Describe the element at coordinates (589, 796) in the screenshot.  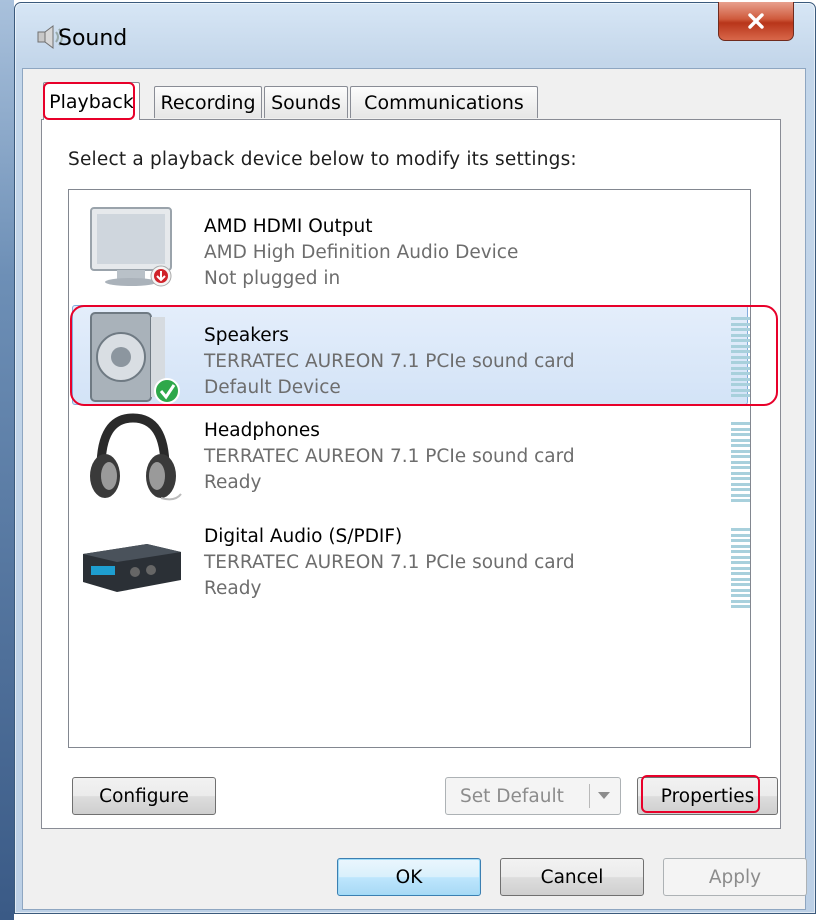
I see `split-divider` at that location.